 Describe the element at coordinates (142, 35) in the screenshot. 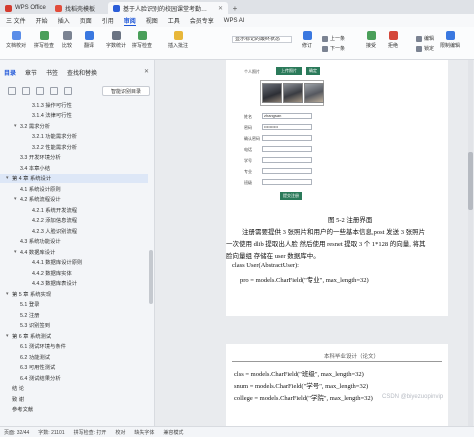

I see `format-check-icon` at that location.